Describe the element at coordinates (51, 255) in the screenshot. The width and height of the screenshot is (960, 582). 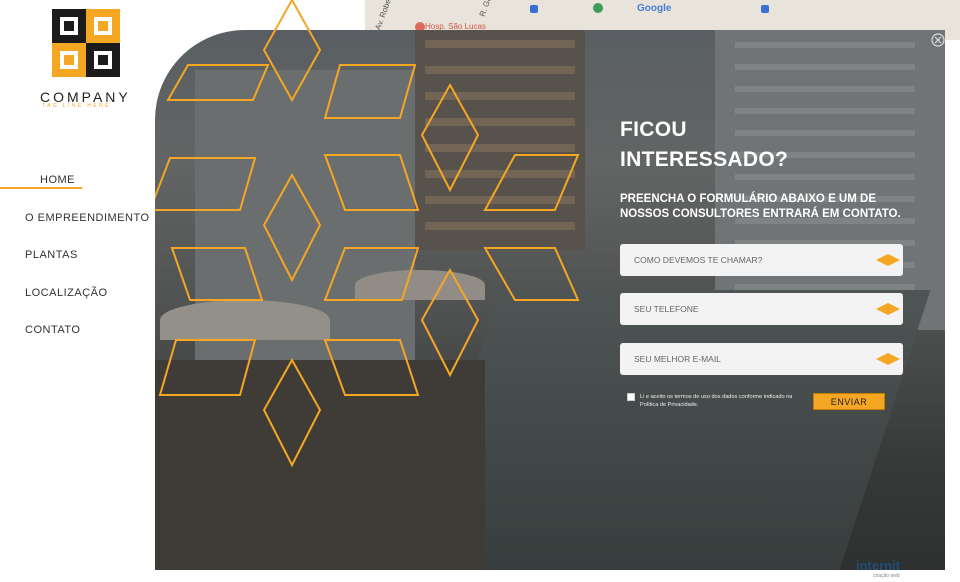
I see `nav-item-plantas: PLANTAS` at that location.